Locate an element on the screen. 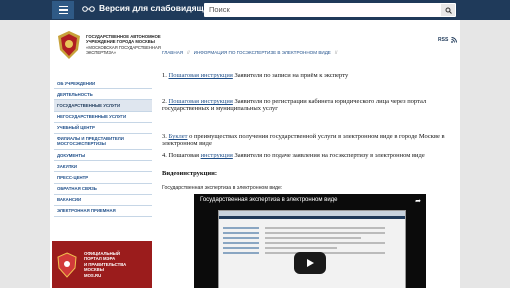 Image resolution: width=510 pixels, height=288 pixels. breadcrumb-home: ГЛАВНАЯ is located at coordinates (172, 52).